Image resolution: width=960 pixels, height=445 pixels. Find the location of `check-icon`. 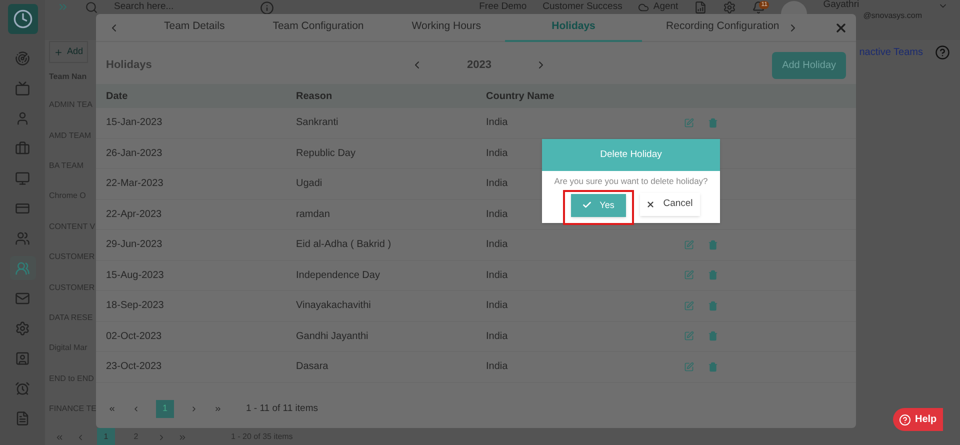

check-icon is located at coordinates (587, 205).